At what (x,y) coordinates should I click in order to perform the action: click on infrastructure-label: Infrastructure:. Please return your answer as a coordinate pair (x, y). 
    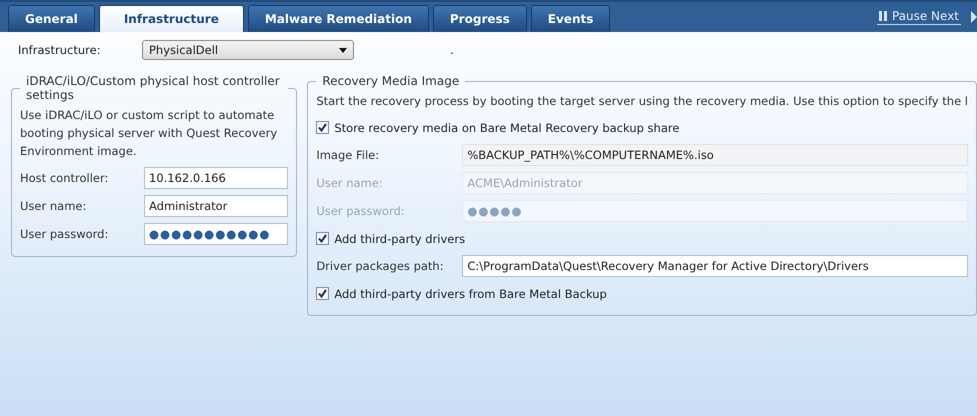
    Looking at the image, I should click on (60, 50).